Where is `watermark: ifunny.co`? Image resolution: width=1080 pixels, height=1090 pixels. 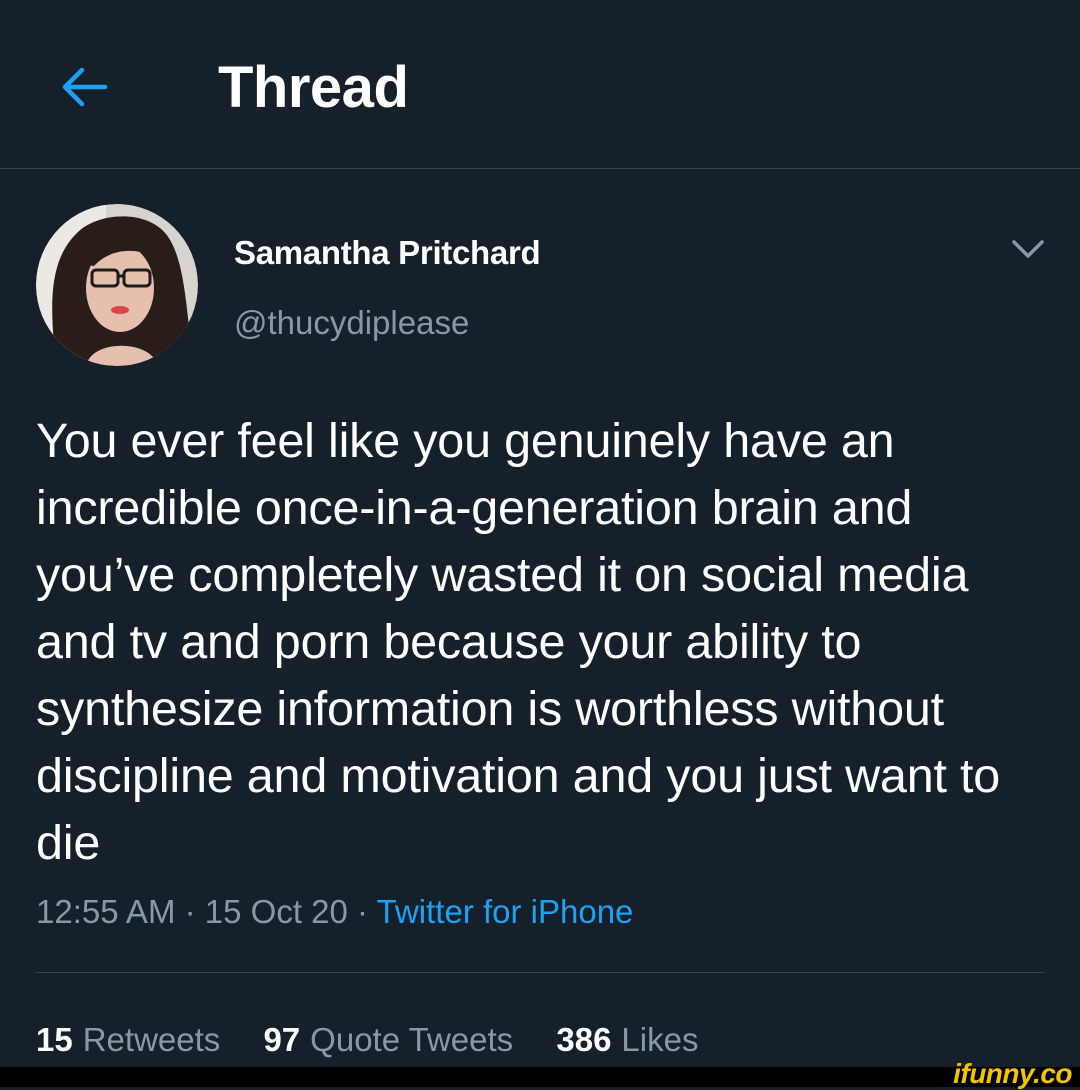 watermark: ifunny.co is located at coordinates (1012, 1073).